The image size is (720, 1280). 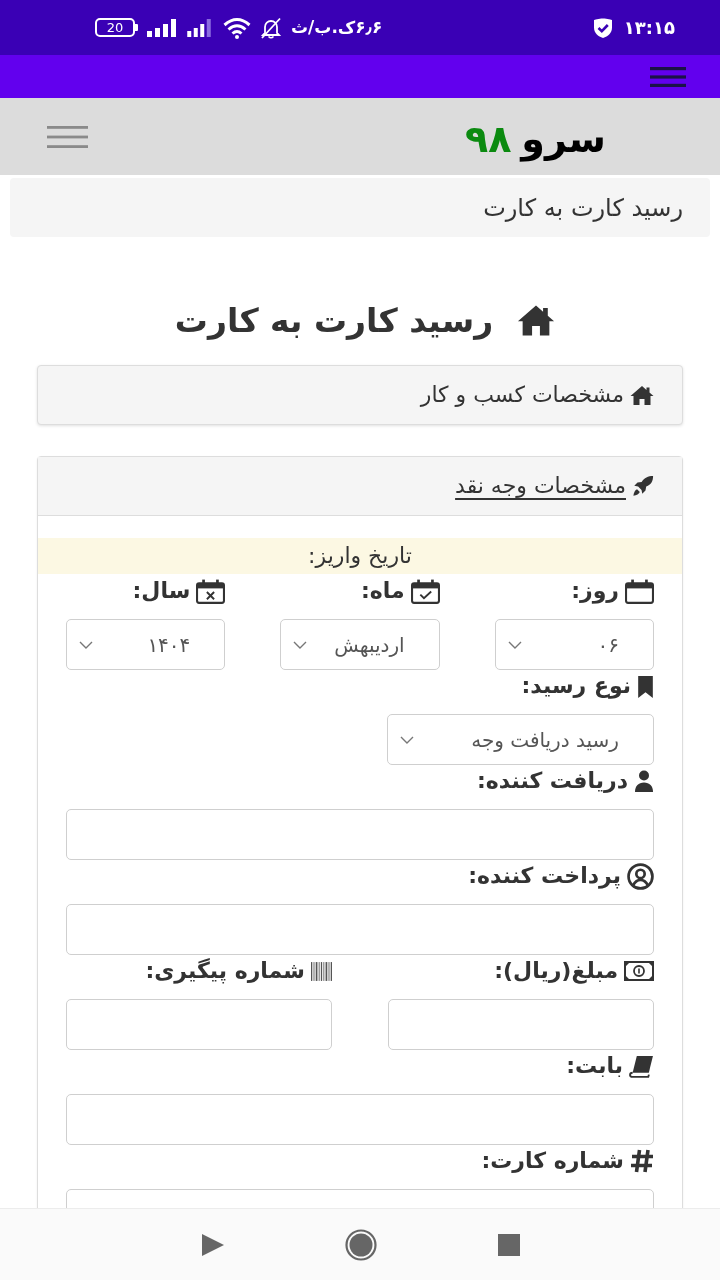 I want to click on select-field: اردیبهش, so click(x=360, y=644).